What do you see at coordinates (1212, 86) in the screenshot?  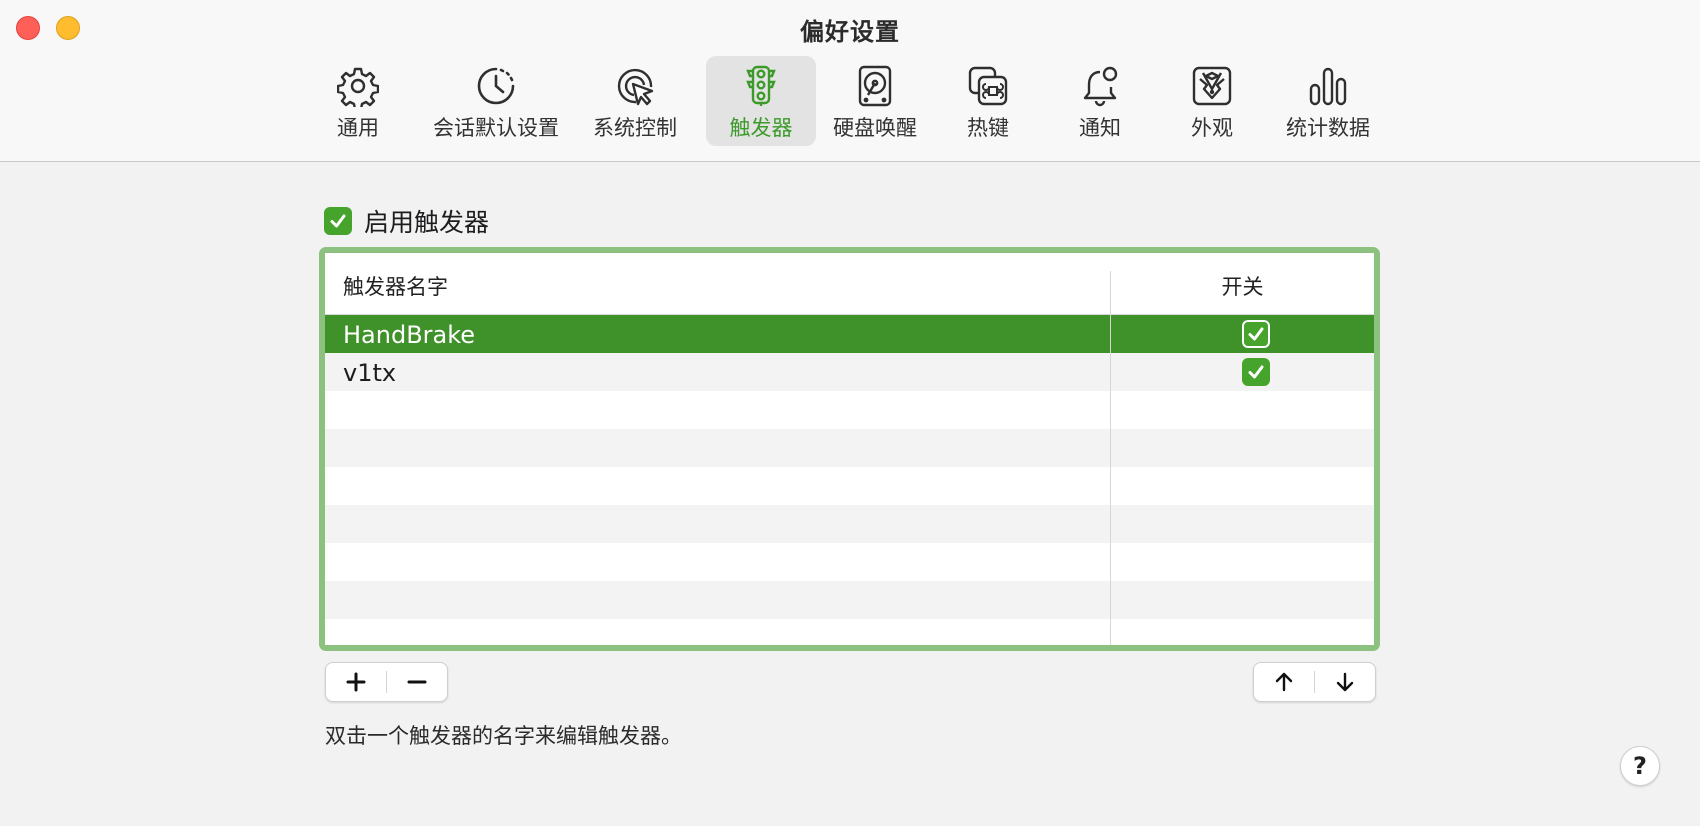 I see `tuxedo-icon` at bounding box center [1212, 86].